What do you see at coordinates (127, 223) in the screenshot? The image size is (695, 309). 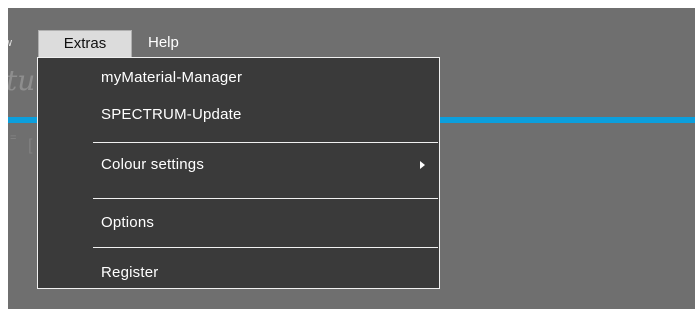 I see `menu-item-options: Options` at bounding box center [127, 223].